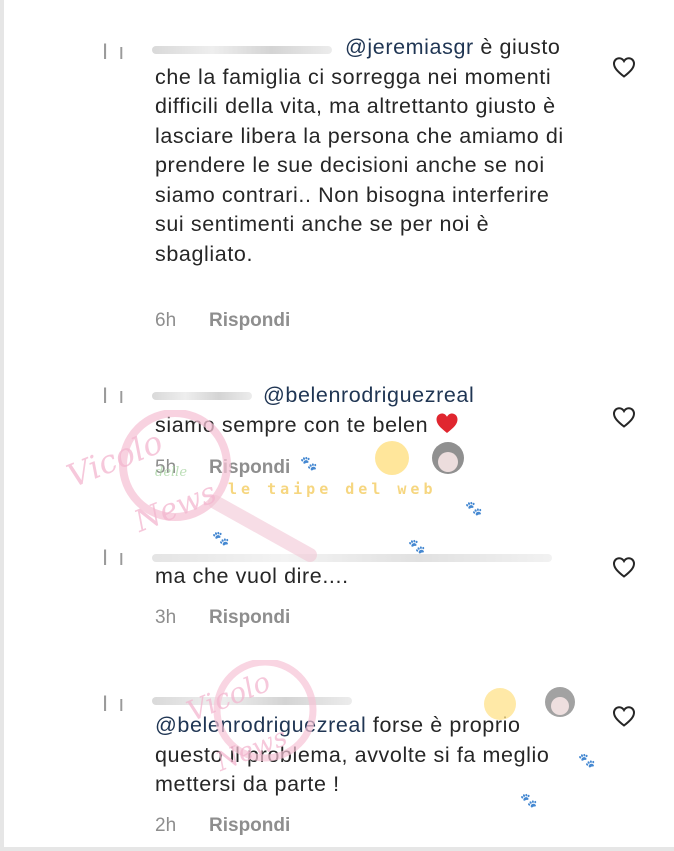 The image size is (674, 851). I want to click on comment-time: 3h, so click(166, 617).